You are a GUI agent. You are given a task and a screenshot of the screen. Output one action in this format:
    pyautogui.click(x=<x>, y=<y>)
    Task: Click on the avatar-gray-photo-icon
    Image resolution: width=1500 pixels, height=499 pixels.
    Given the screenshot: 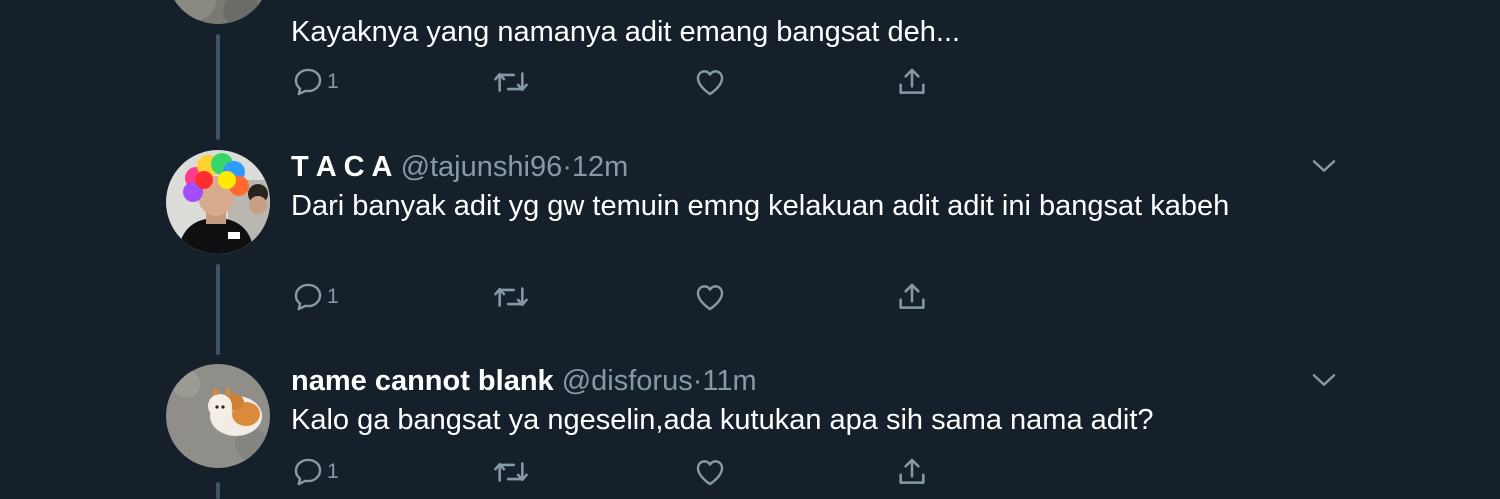 What is the action you would take?
    pyautogui.click(x=218, y=12)
    